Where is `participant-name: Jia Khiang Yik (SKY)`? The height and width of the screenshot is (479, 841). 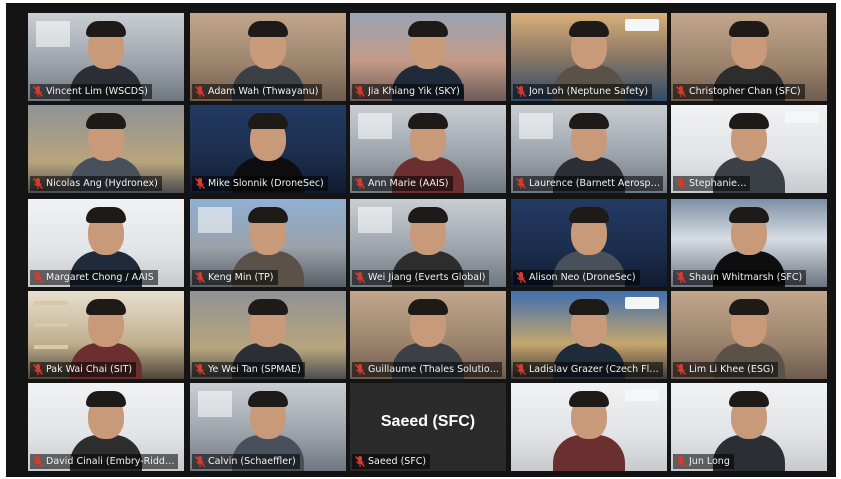
participant-name: Jia Khiang Yik (SKY) is located at coordinates (414, 91).